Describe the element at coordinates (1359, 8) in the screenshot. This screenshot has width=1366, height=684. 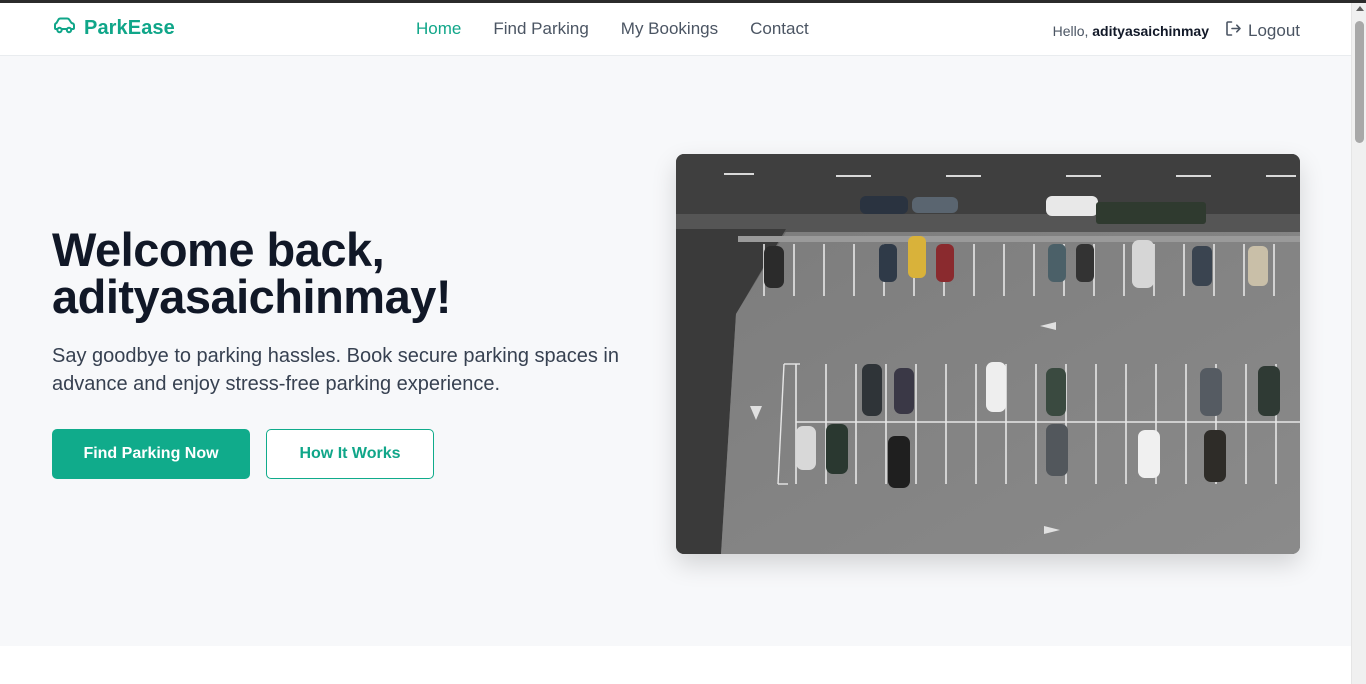
I see `scroll-up-arrow-icon` at that location.